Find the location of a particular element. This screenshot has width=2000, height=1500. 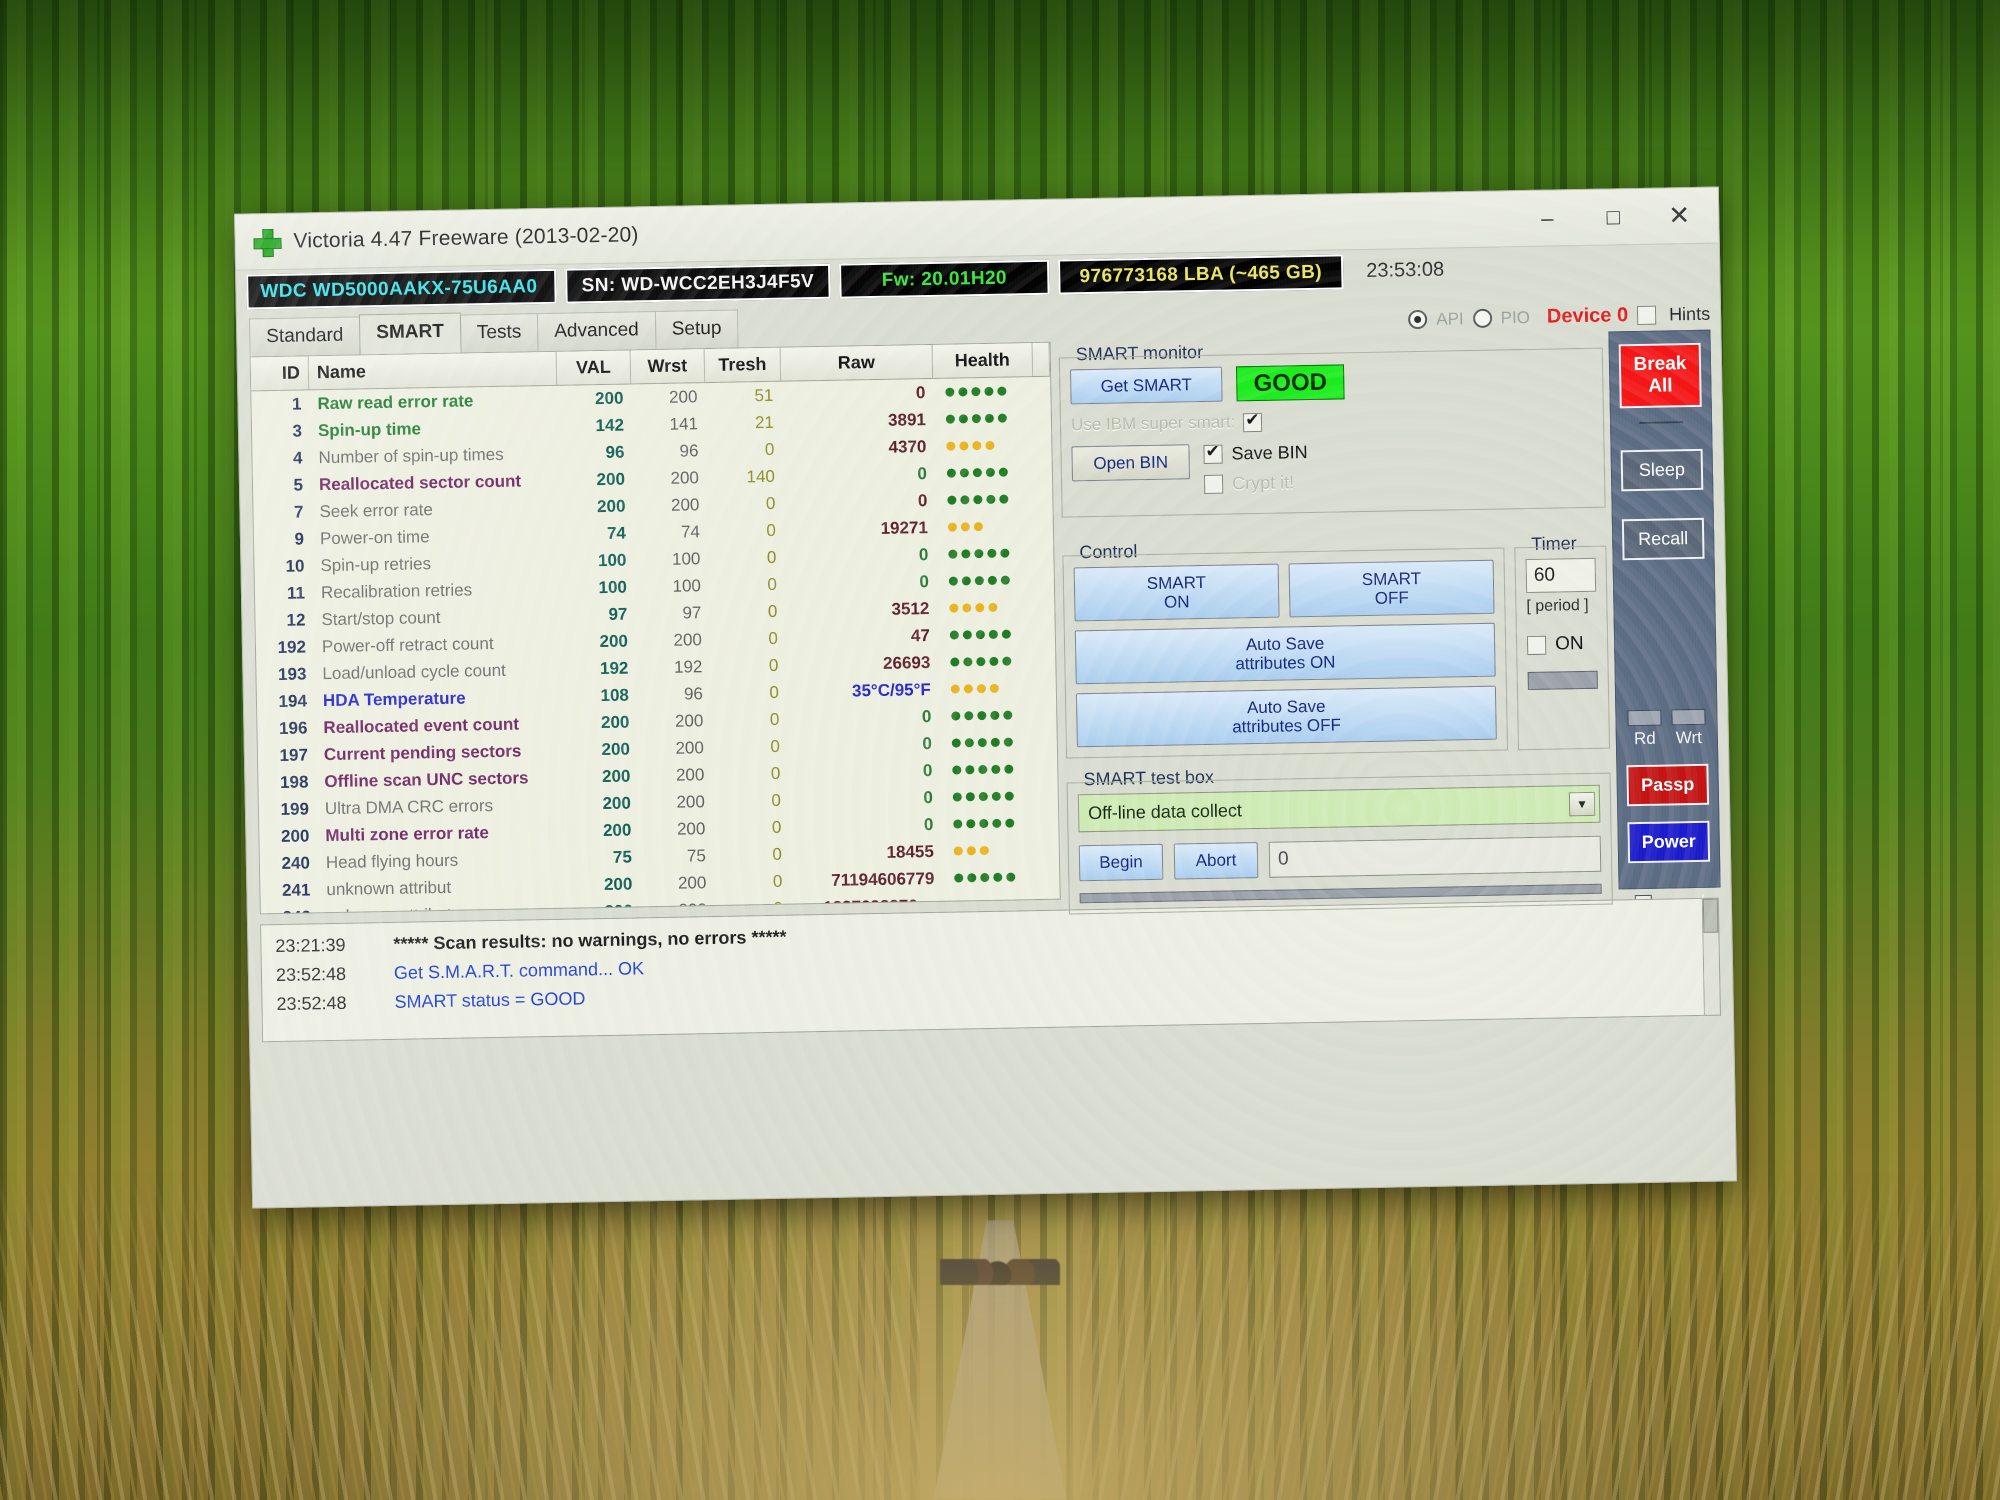

tab-setup: Setup is located at coordinates (696, 329).